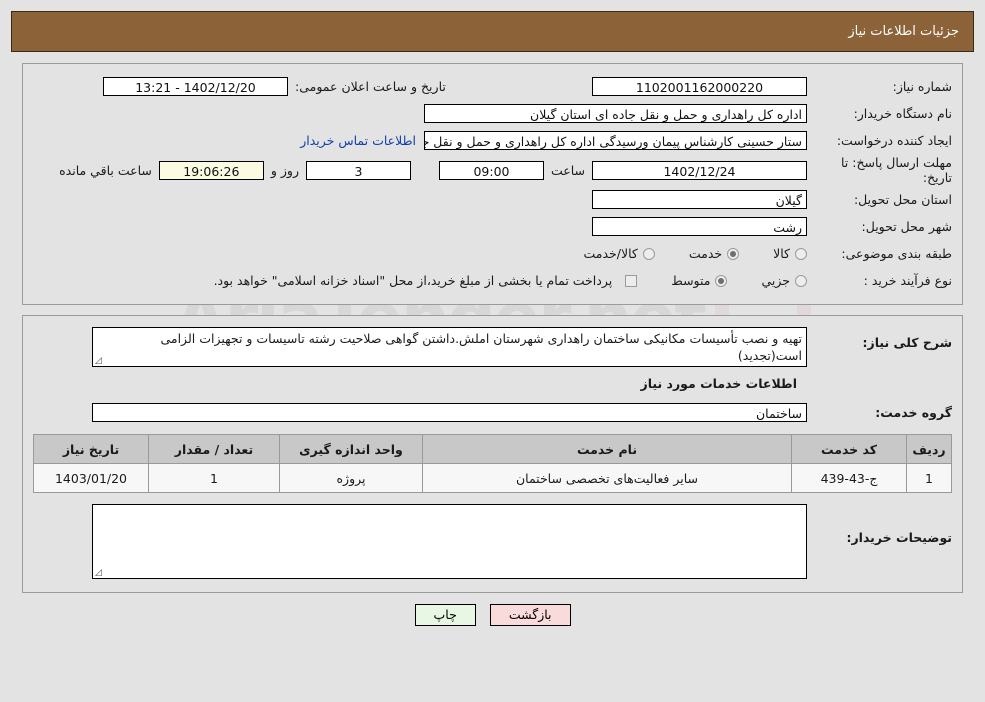 The width and height of the screenshot is (985, 702). I want to click on page-title: جزئیات اطلاعات نیاز, so click(903, 31).